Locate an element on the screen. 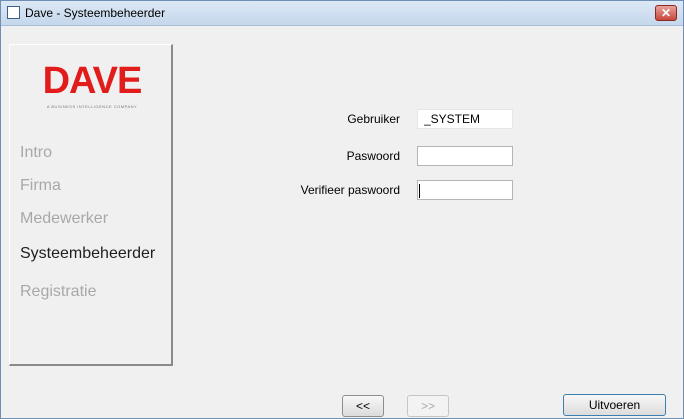 This screenshot has width=684, height=419. verify-password-field is located at coordinates (465, 190).